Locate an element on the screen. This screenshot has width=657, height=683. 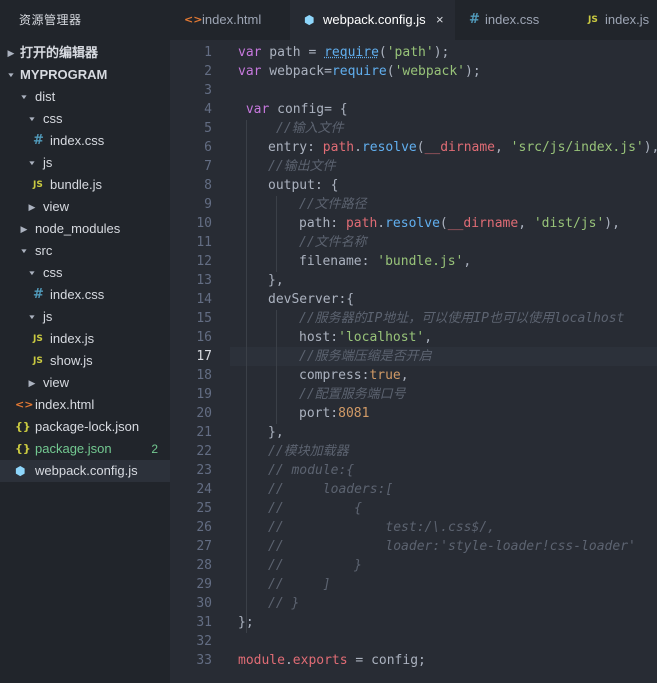
tree-item-label: js is located at coordinates (48, 316).